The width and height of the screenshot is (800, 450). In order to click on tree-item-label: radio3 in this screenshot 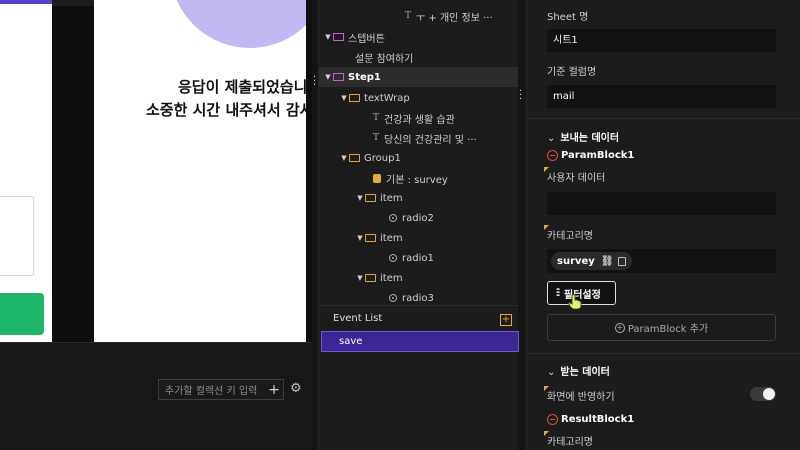, I will do `click(418, 298)`.